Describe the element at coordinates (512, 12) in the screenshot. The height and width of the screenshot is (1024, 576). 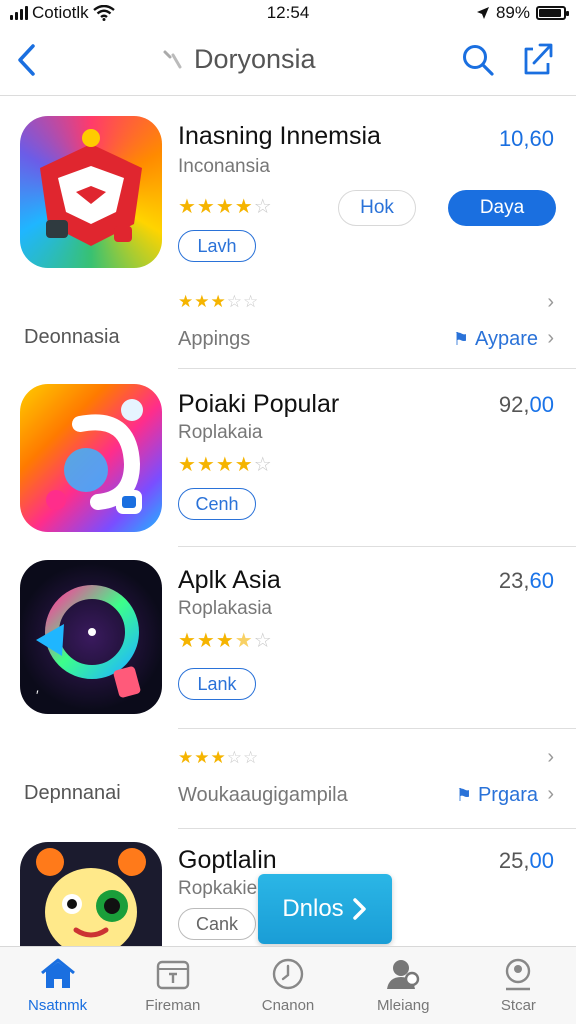
I see `battery-percent: 89%` at that location.